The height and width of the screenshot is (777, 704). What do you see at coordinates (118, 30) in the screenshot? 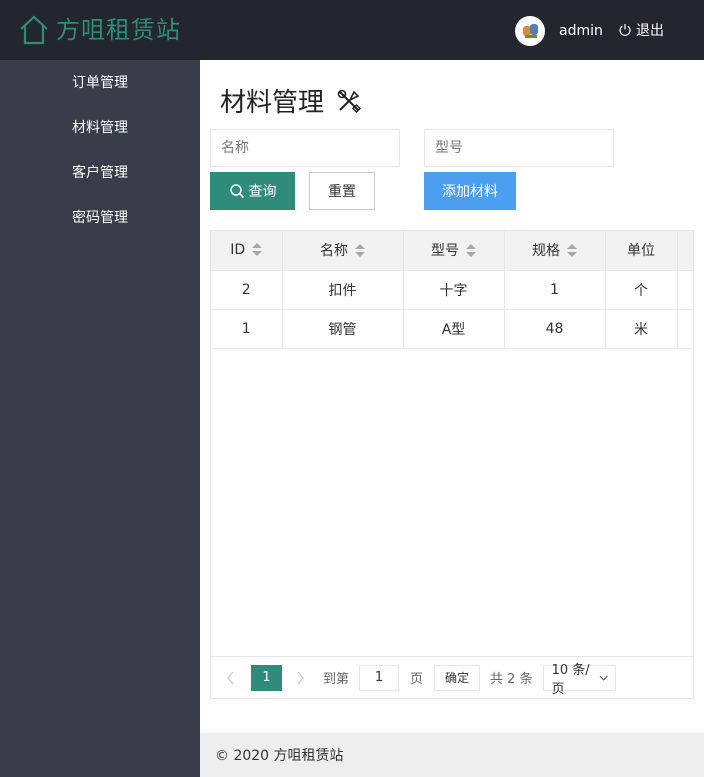
I see `brand-name: 方咀租赁站` at bounding box center [118, 30].